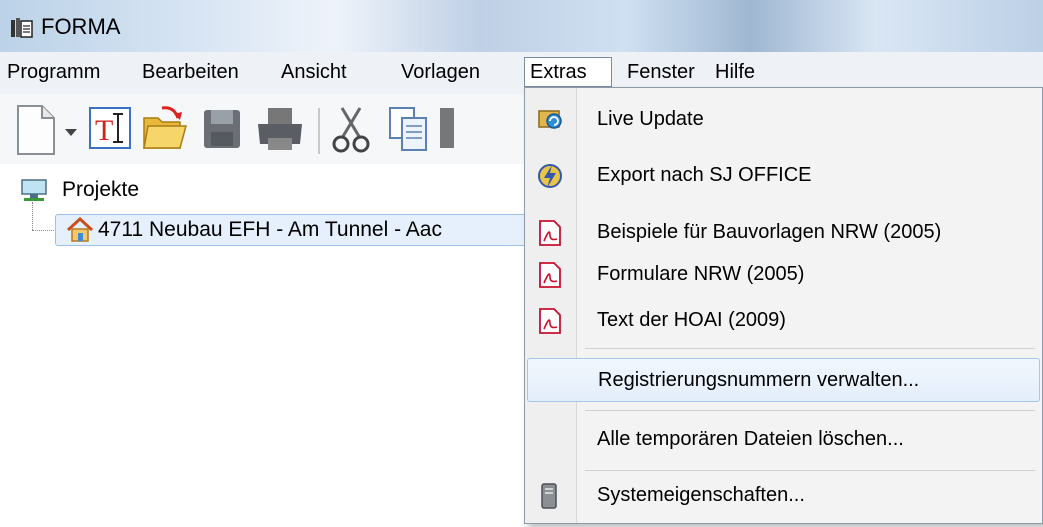 This screenshot has height=527, width=1043. I want to click on menu-item-label: Export nach SJ OFFICE, so click(704, 175).